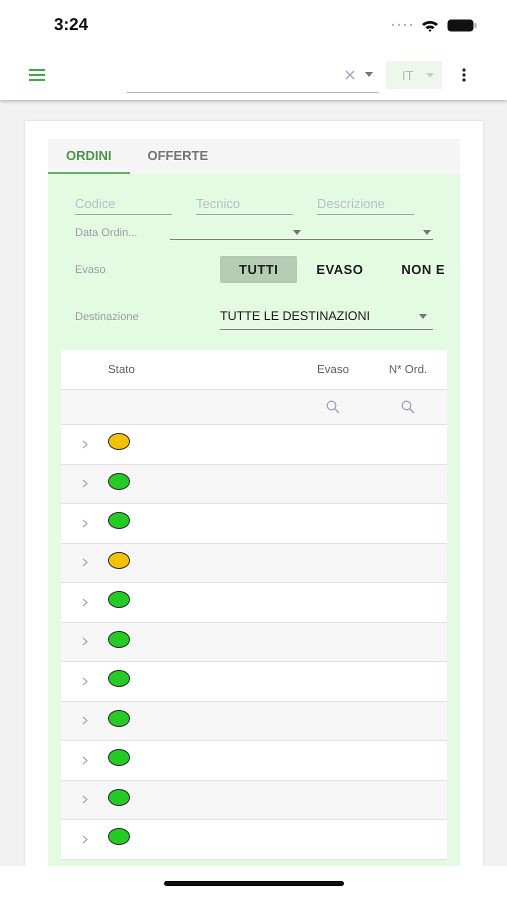  Describe the element at coordinates (421, 269) in the screenshot. I see `toggle-button: NON E` at that location.